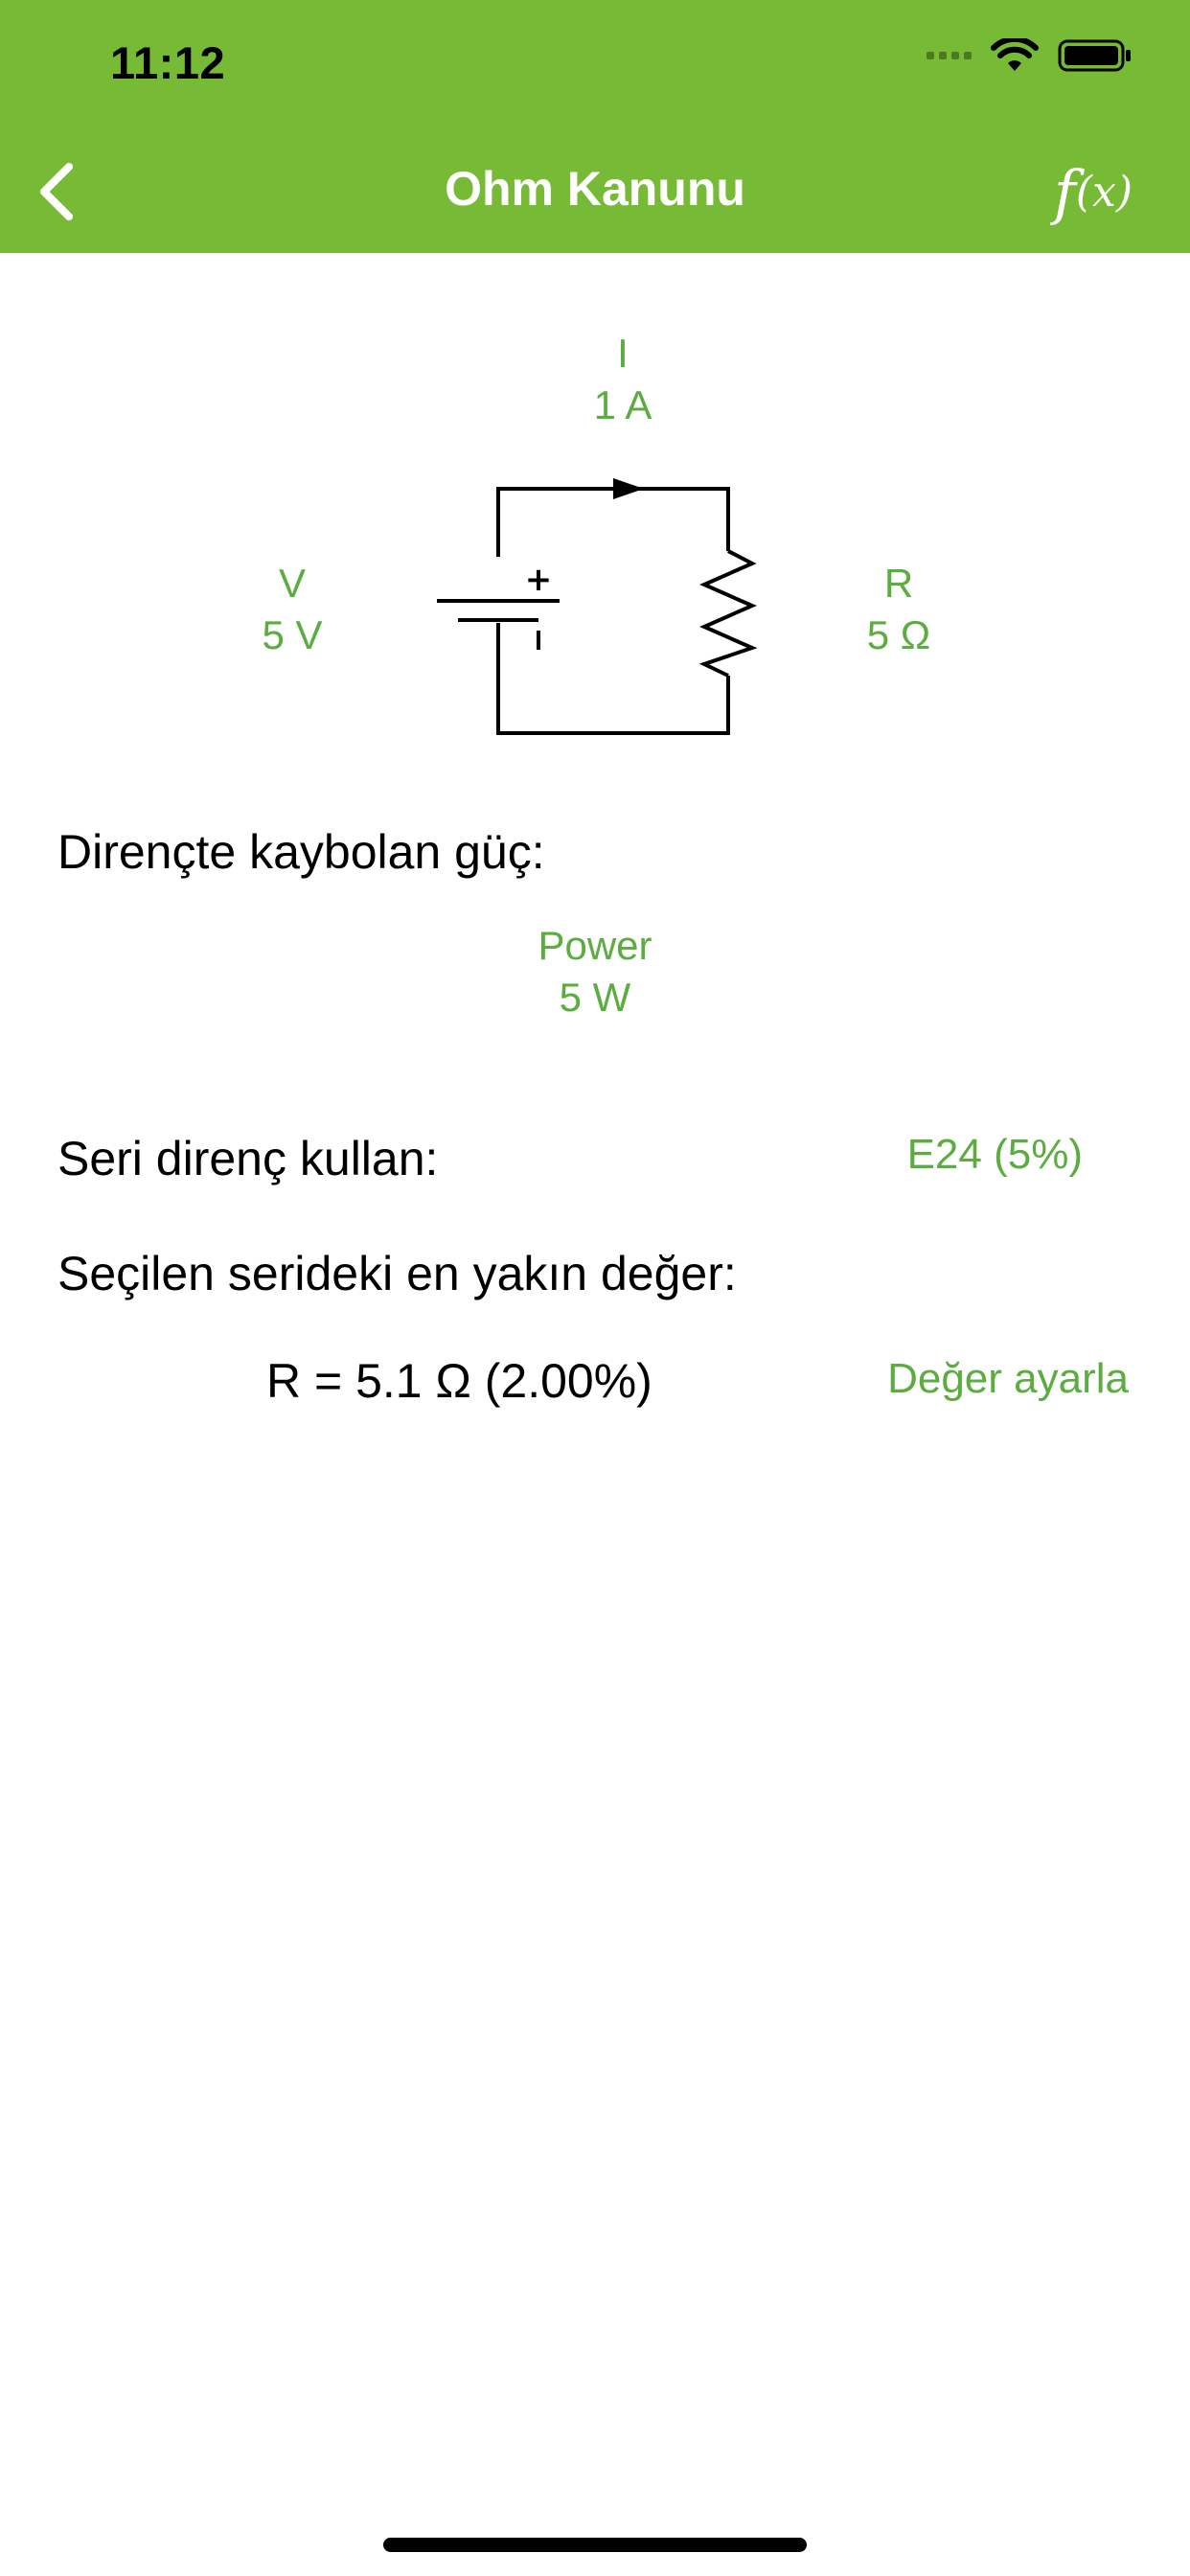 The height and width of the screenshot is (2576, 1190). What do you see at coordinates (1008, 1379) in the screenshot?
I see `set-value-button: Değer ayarla` at bounding box center [1008, 1379].